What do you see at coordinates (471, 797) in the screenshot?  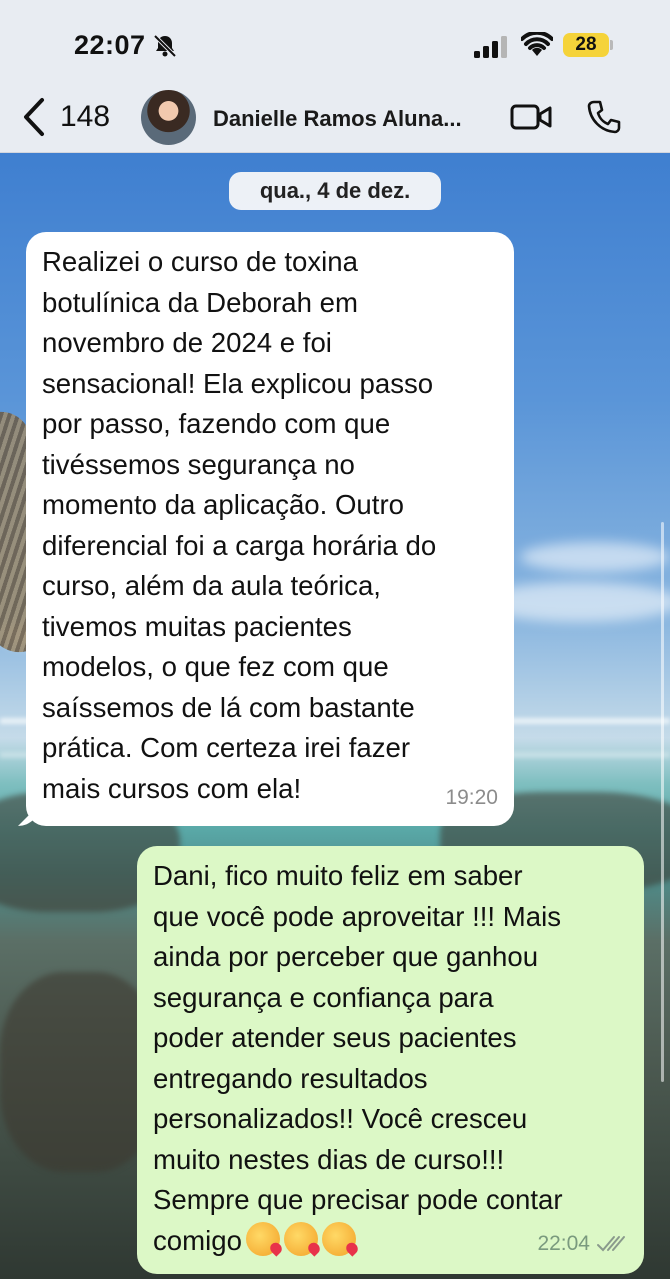 I see `message-time: 19:20` at bounding box center [471, 797].